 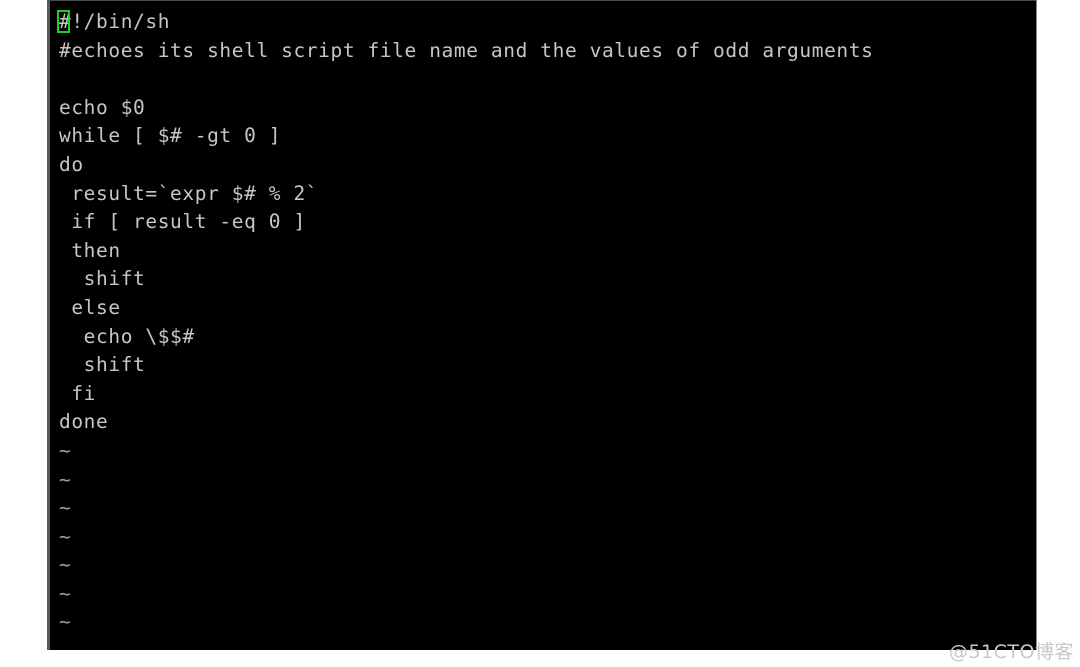 I want to click on watermark: @51CTO博客, so click(x=1011, y=652).